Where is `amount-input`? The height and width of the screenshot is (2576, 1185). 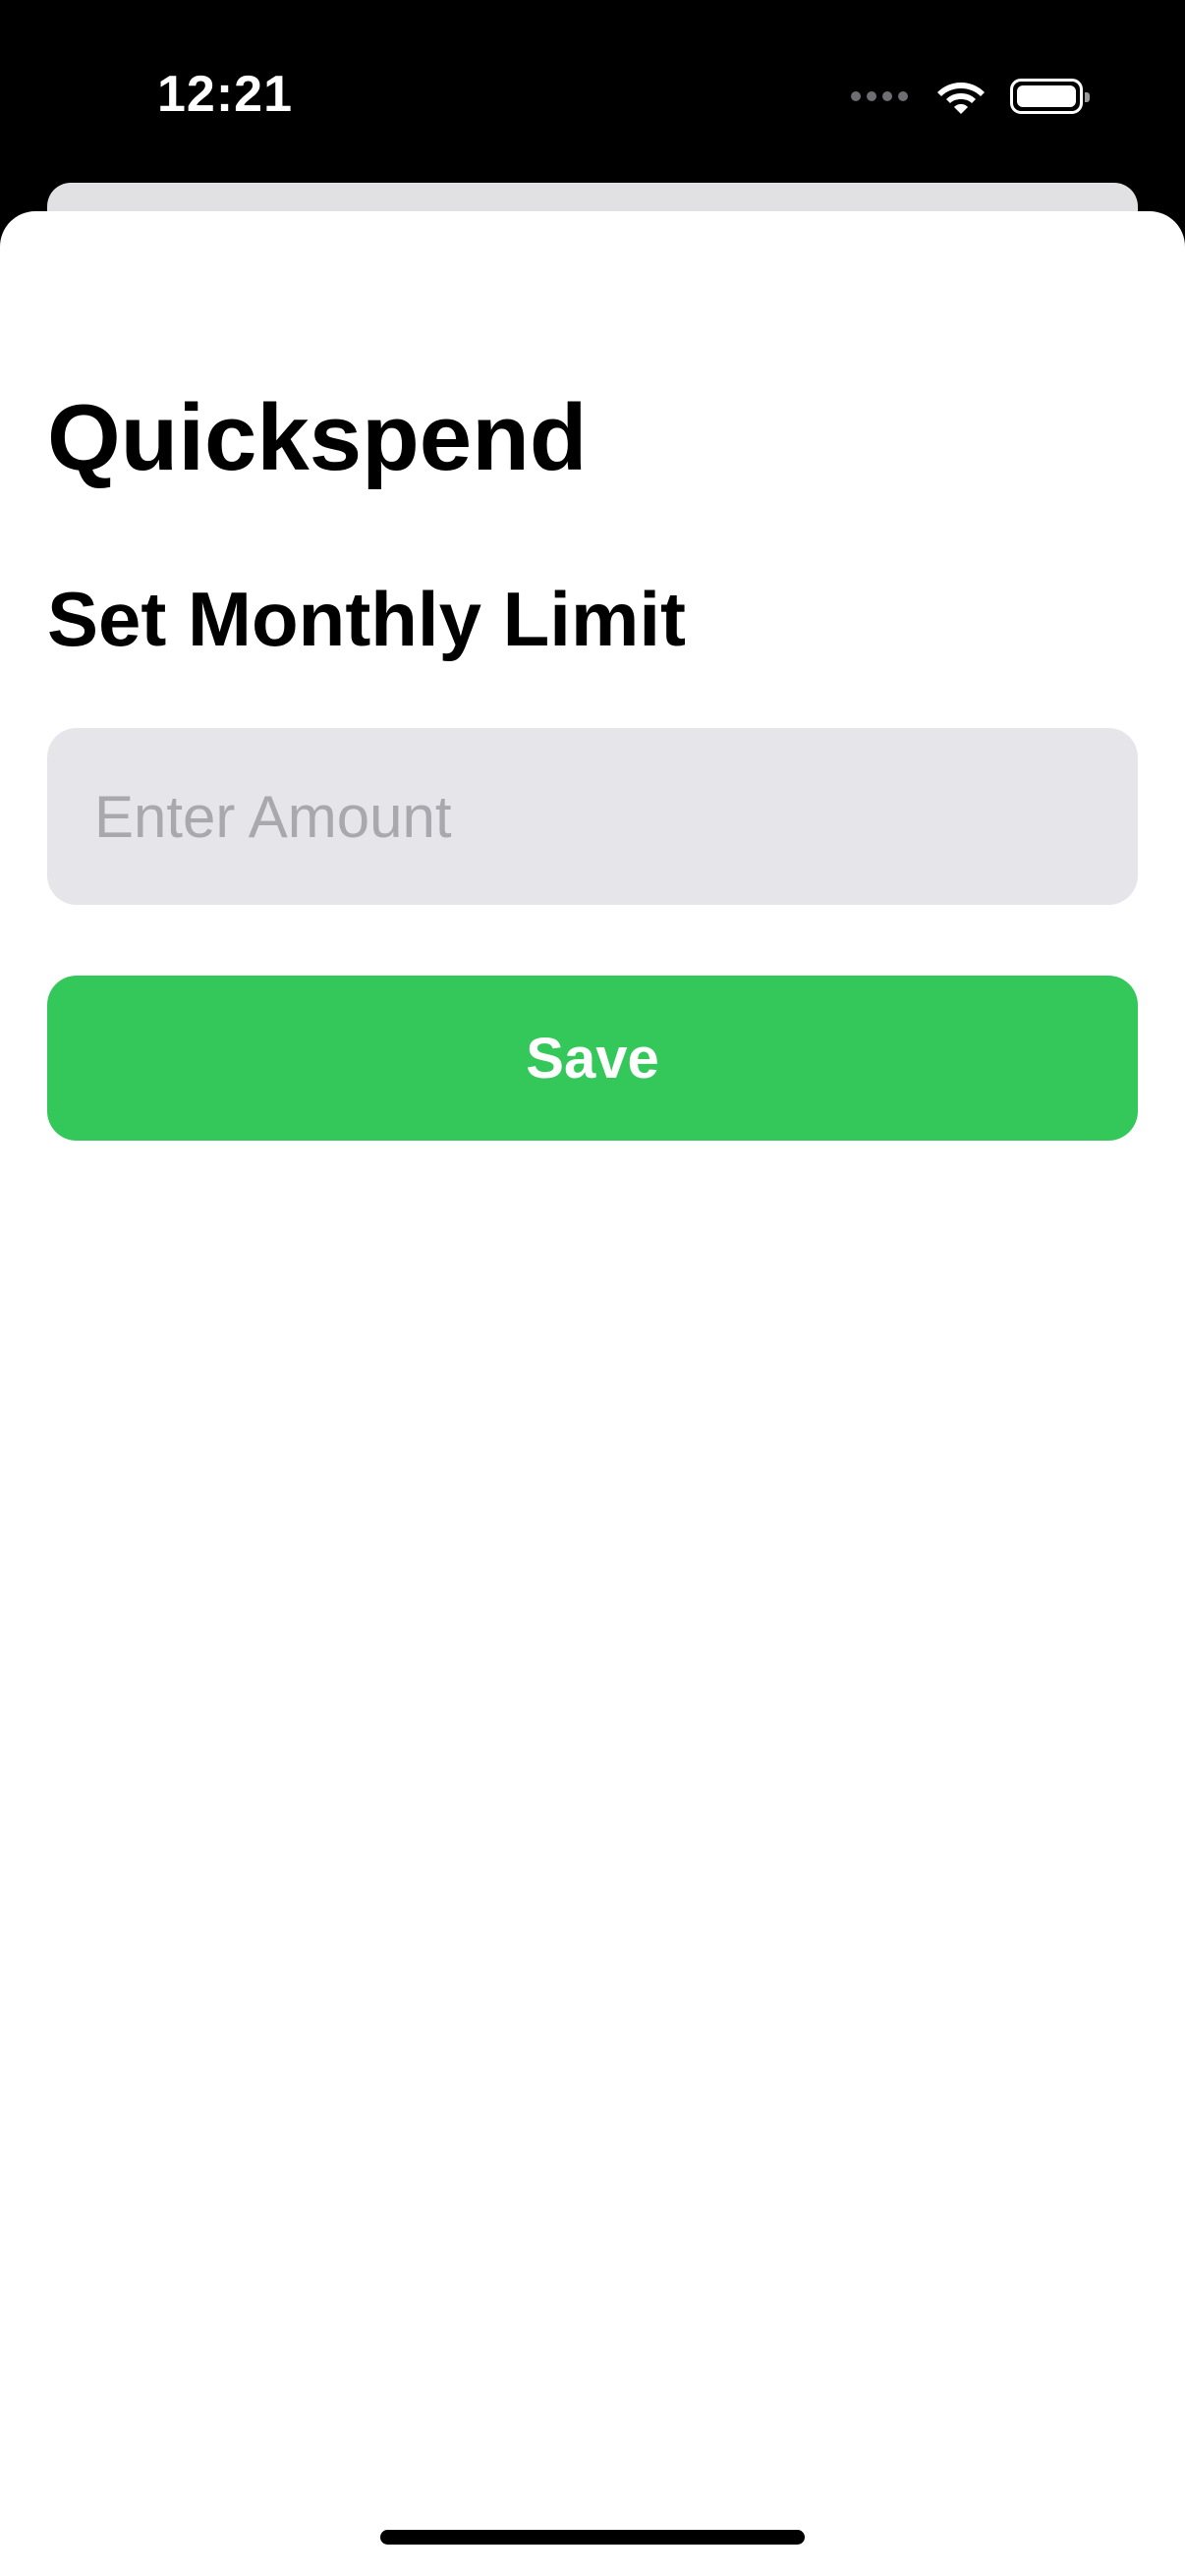
amount-input is located at coordinates (592, 816).